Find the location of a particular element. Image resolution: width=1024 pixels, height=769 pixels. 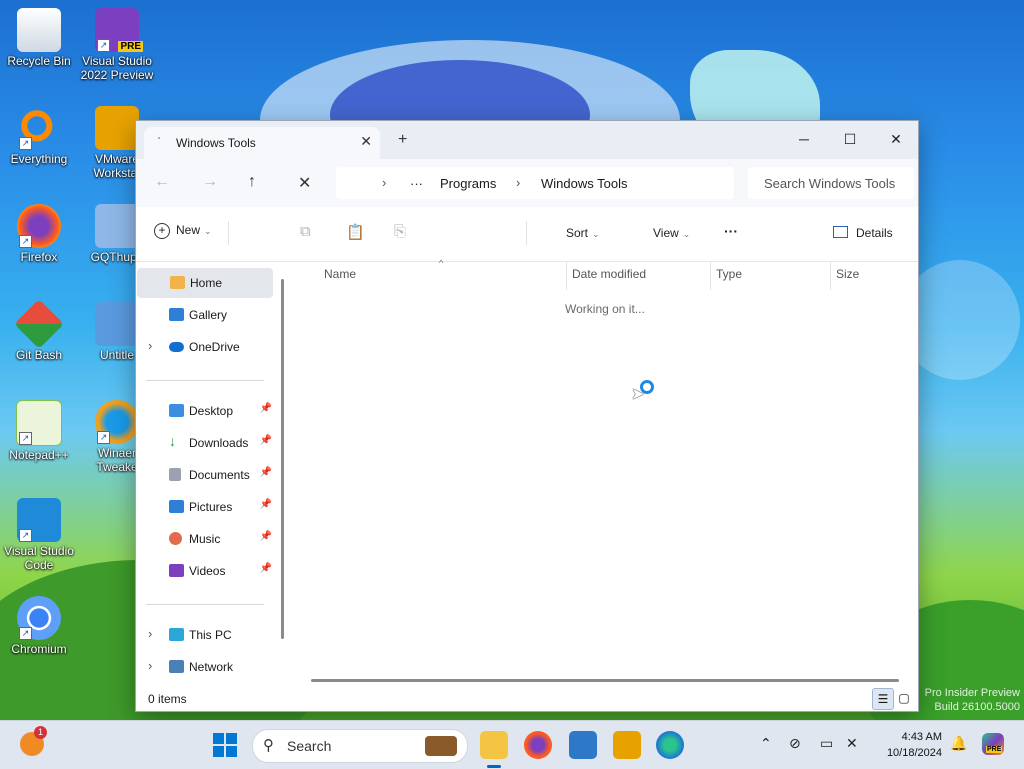

desktop-icon-firefox: ↗ Firefox is located at coordinates (39, 234).